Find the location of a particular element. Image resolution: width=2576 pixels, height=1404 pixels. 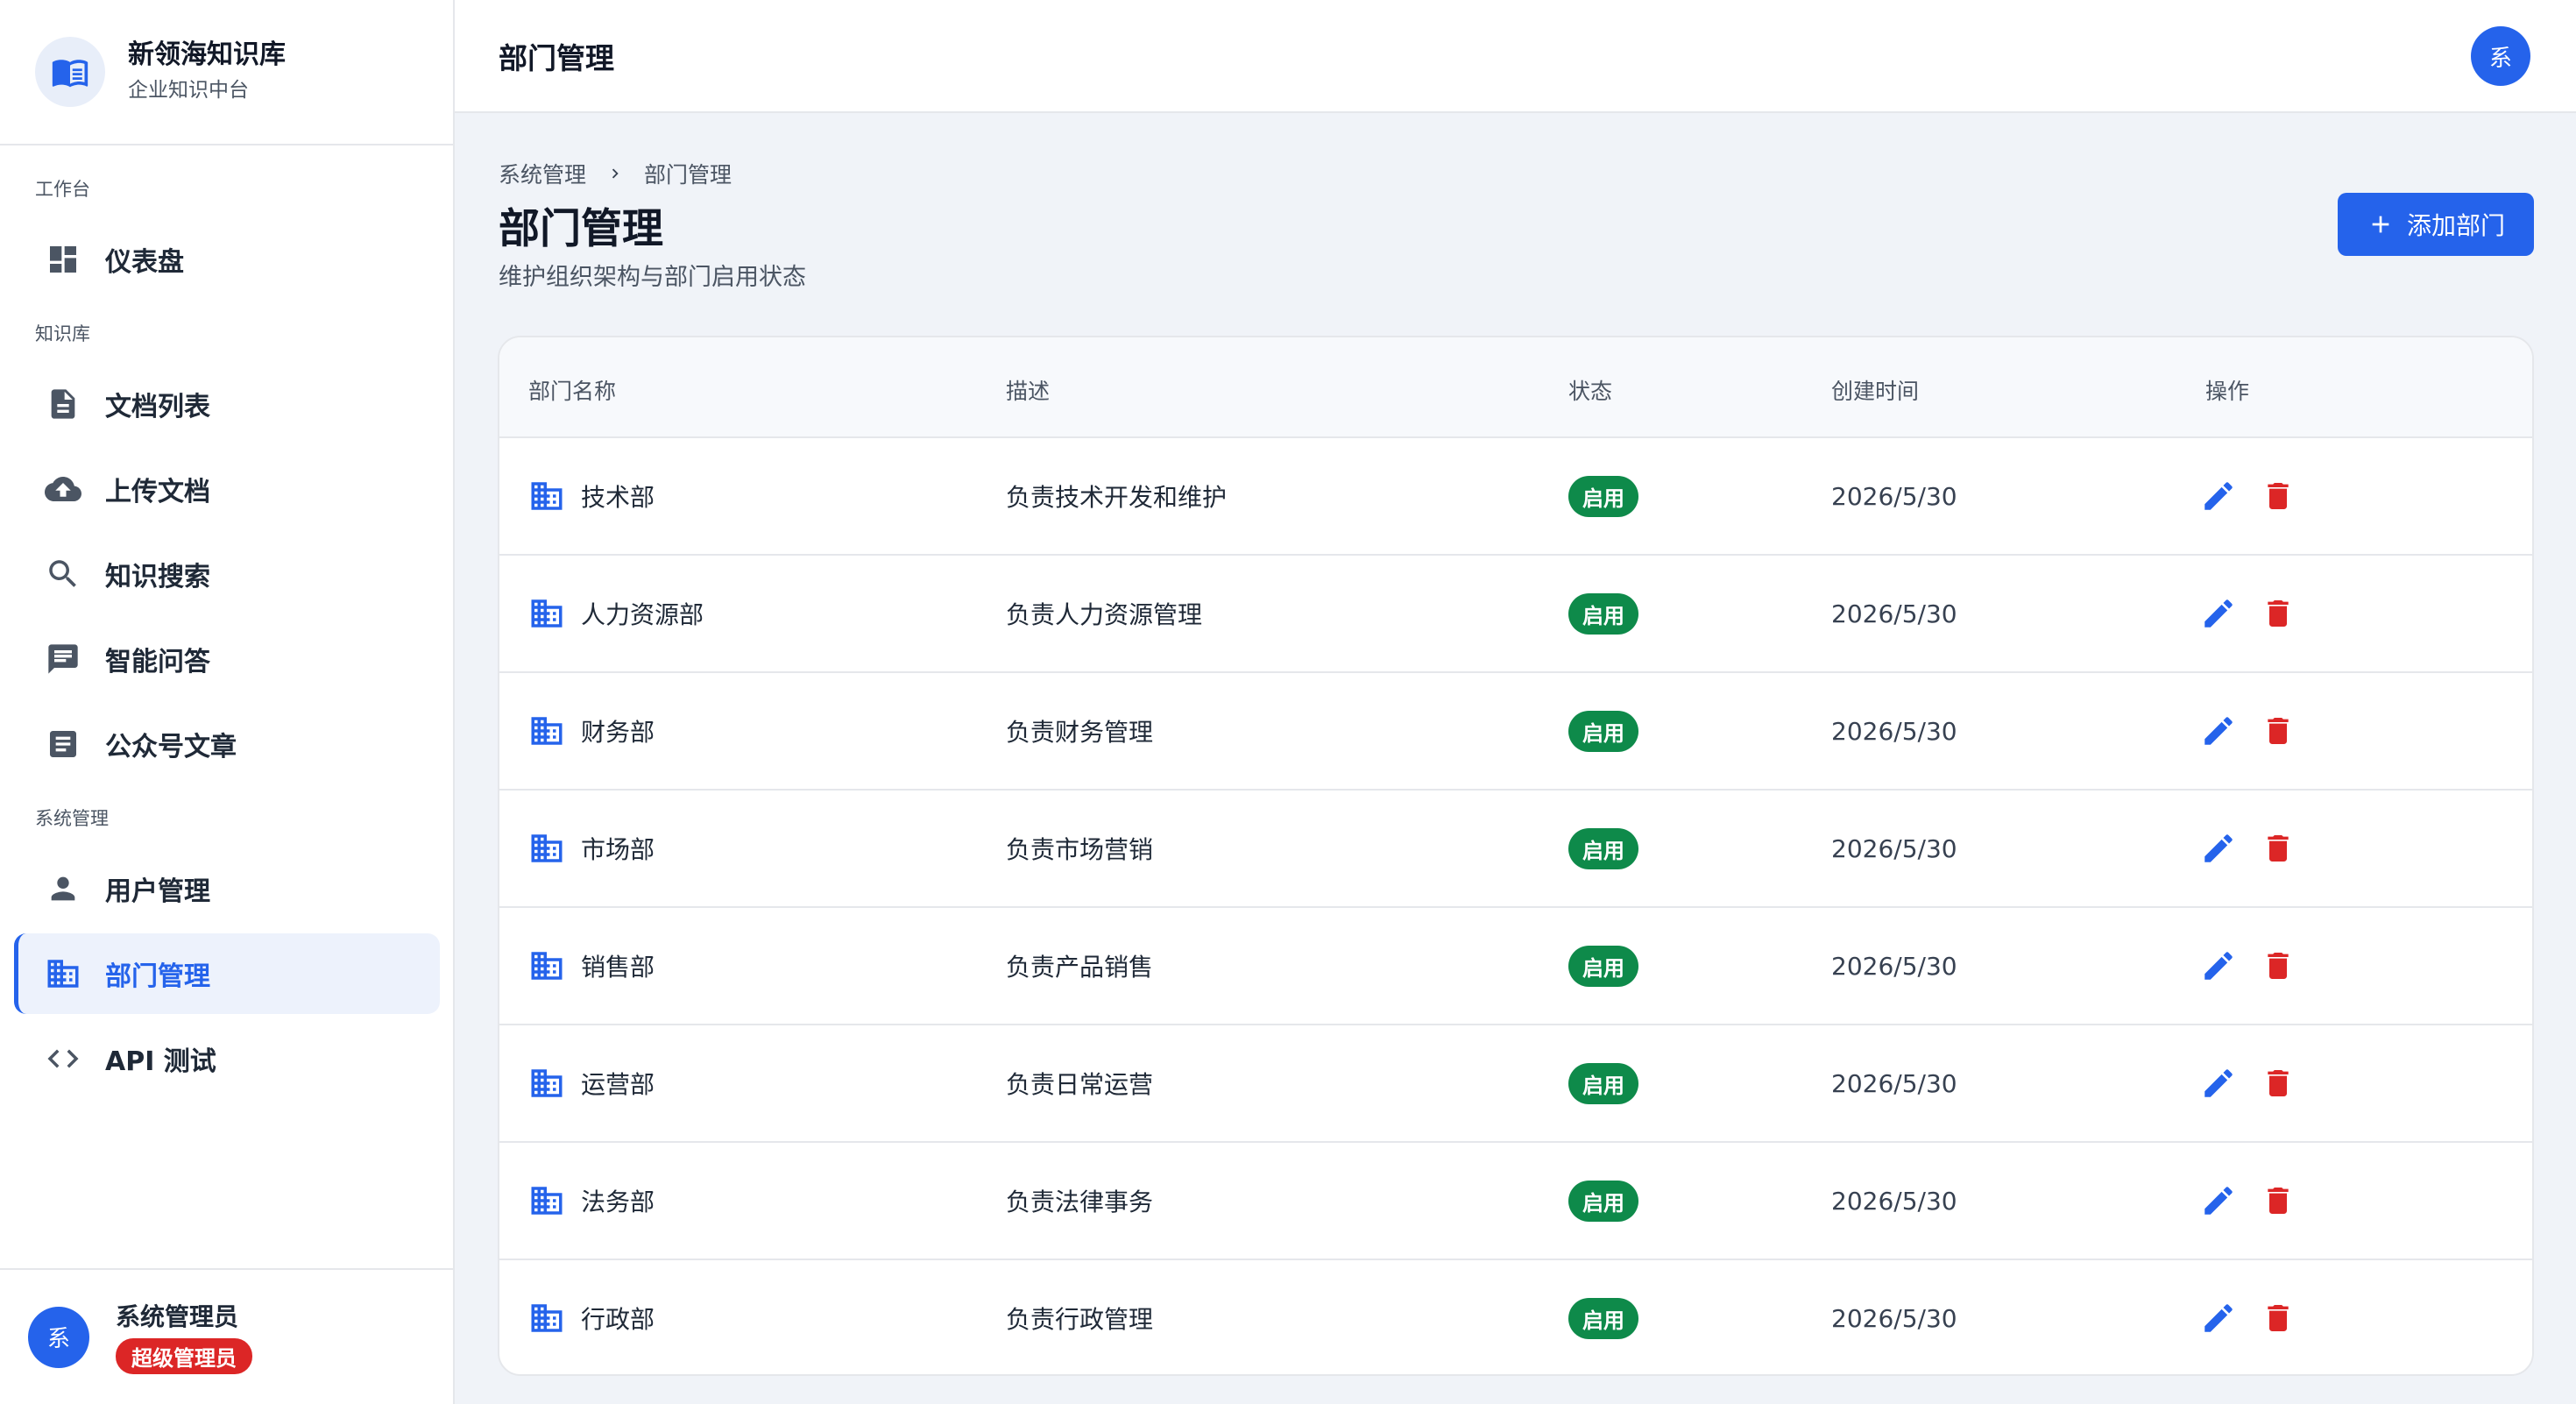

sidebar-item-users: 用户管理 is located at coordinates (227, 888).